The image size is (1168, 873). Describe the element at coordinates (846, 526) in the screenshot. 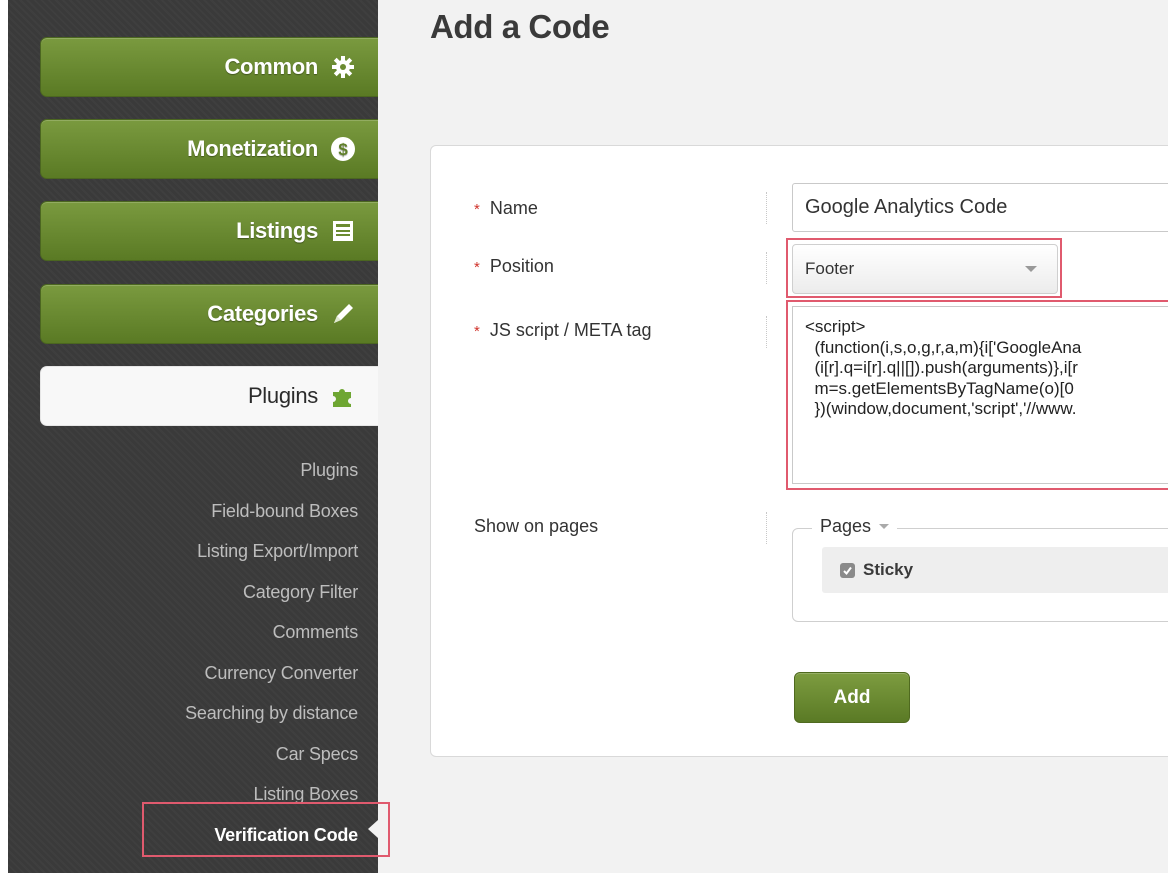

I see `pages-legend-label: Pages` at that location.